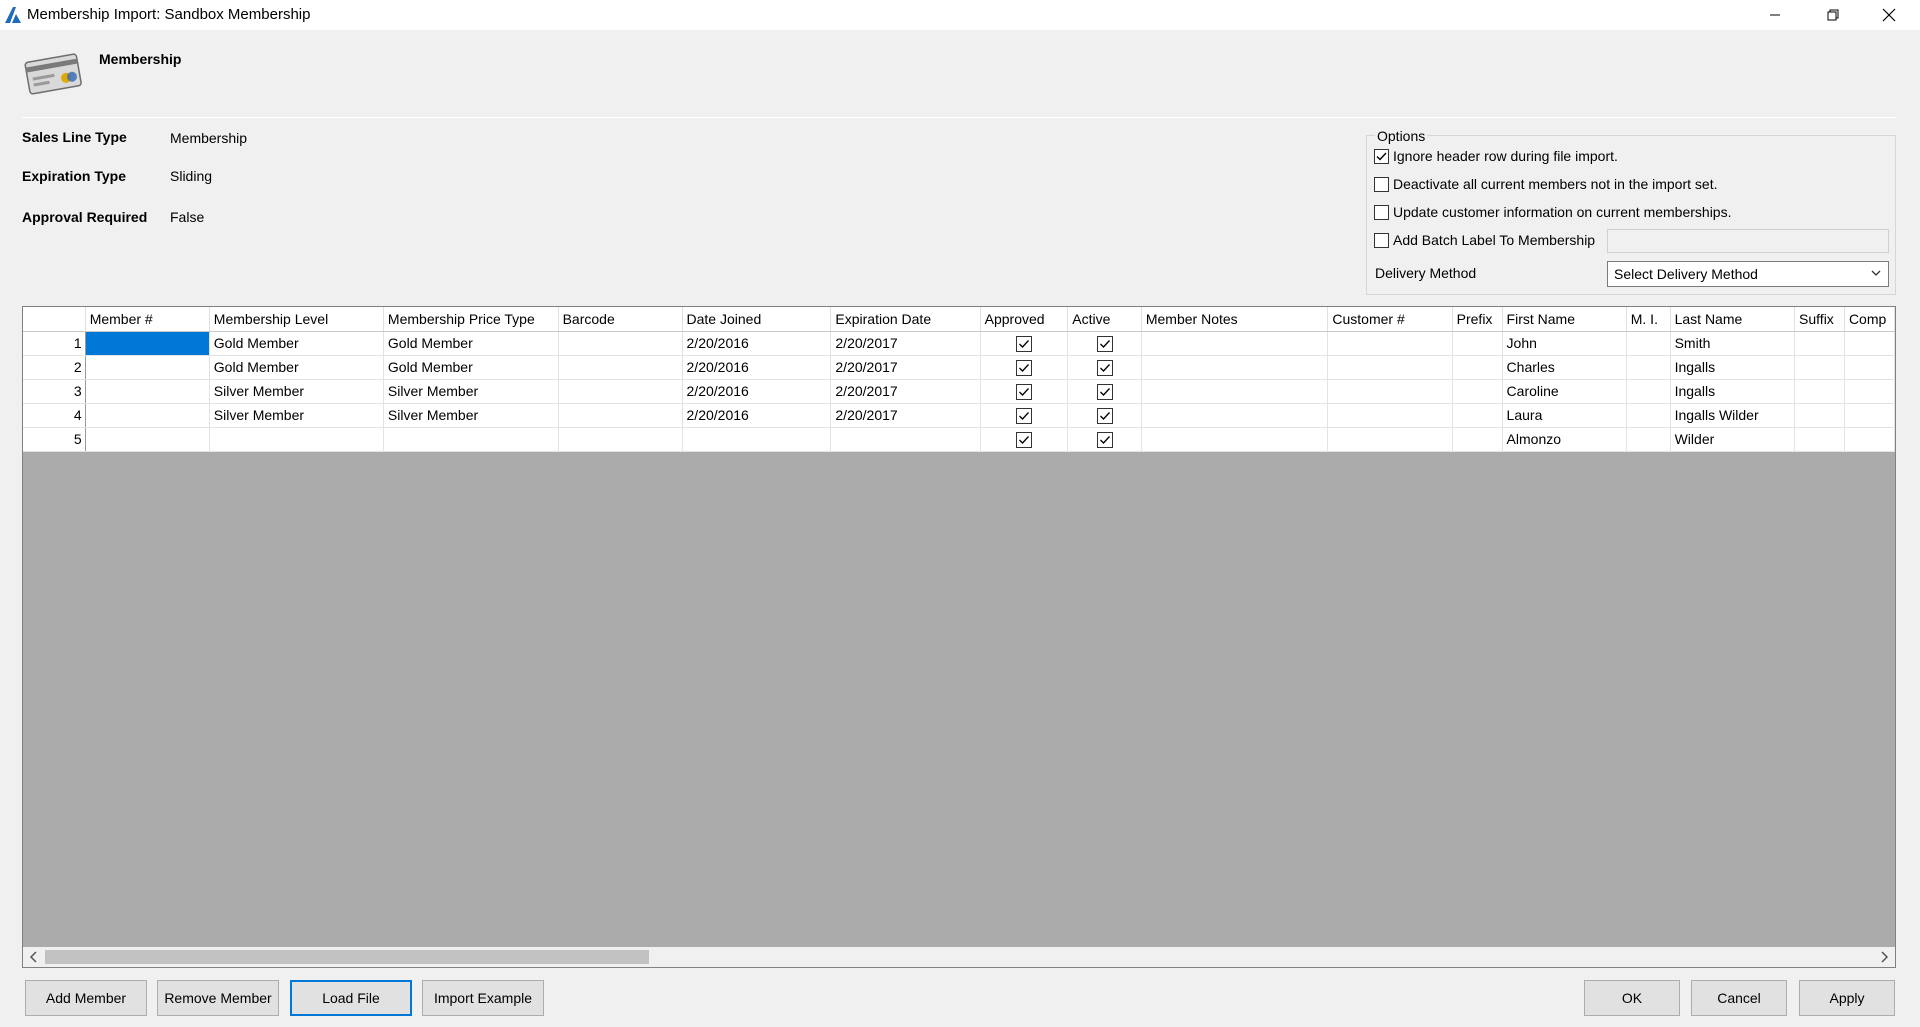  Describe the element at coordinates (1024, 319) in the screenshot. I see `column-header: Approved` at that location.